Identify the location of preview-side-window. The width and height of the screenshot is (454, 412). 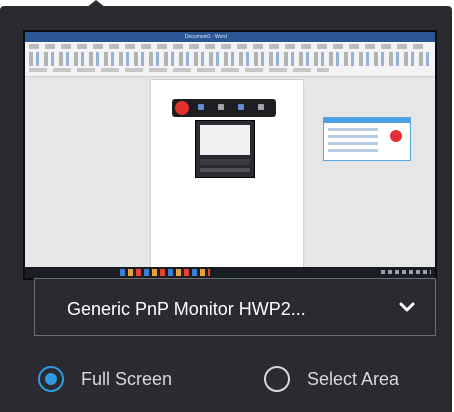
(367, 139).